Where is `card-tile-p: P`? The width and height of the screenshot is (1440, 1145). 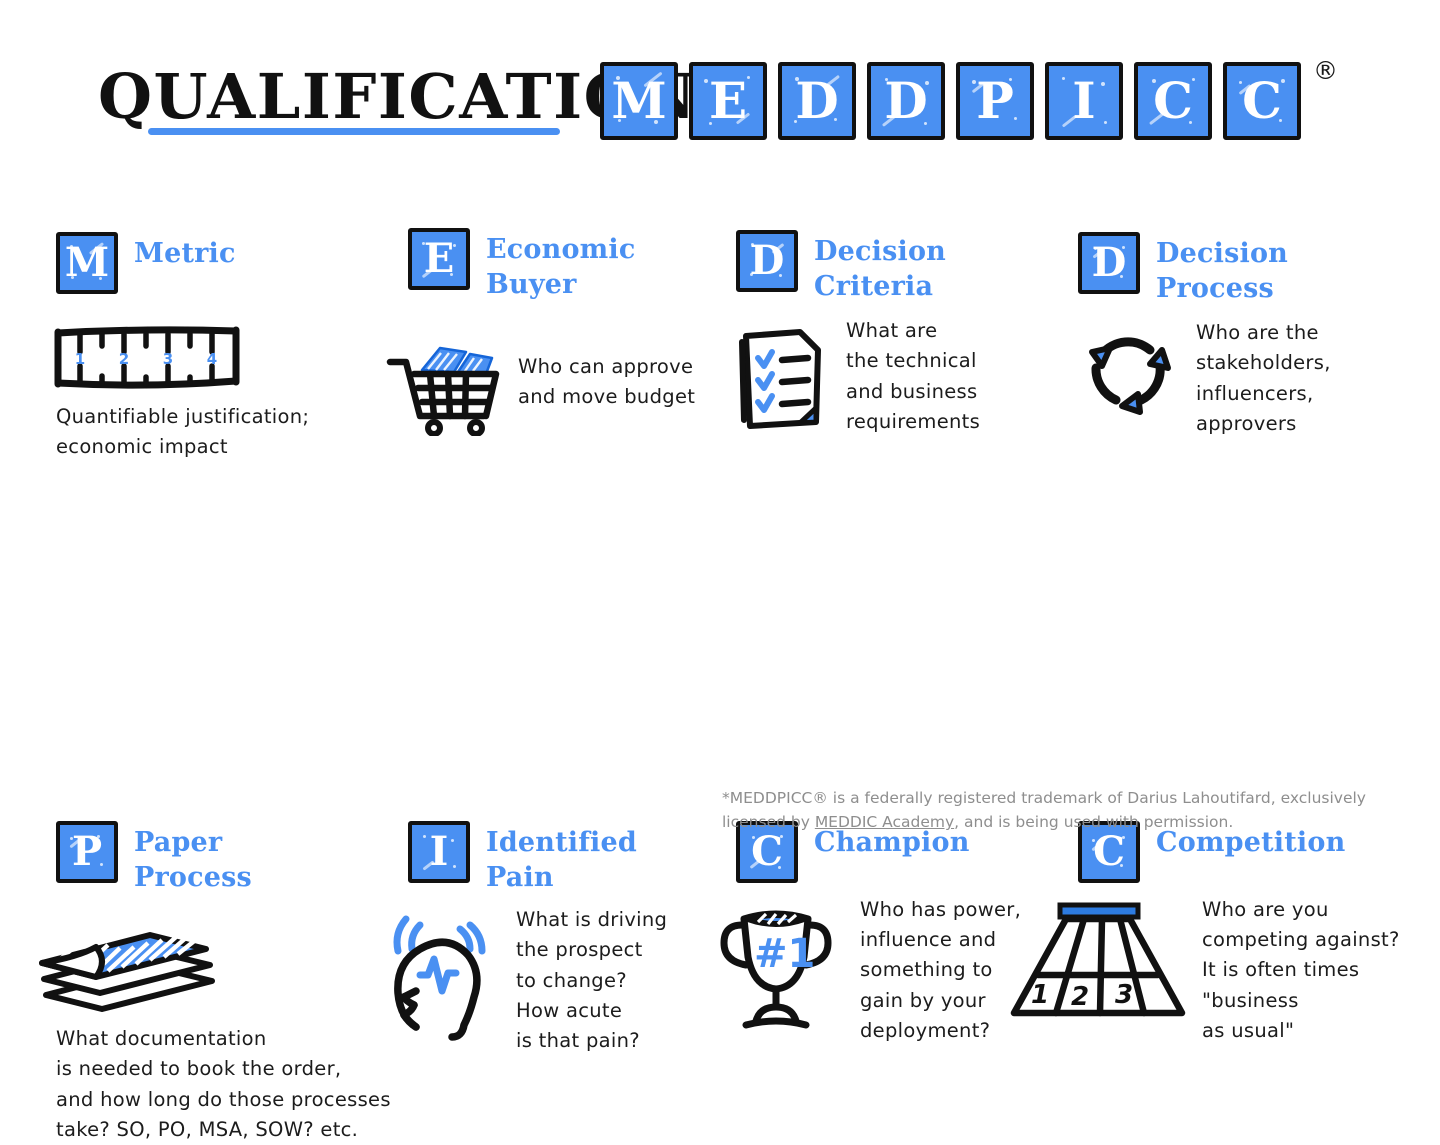 card-tile-p: P is located at coordinates (87, 852).